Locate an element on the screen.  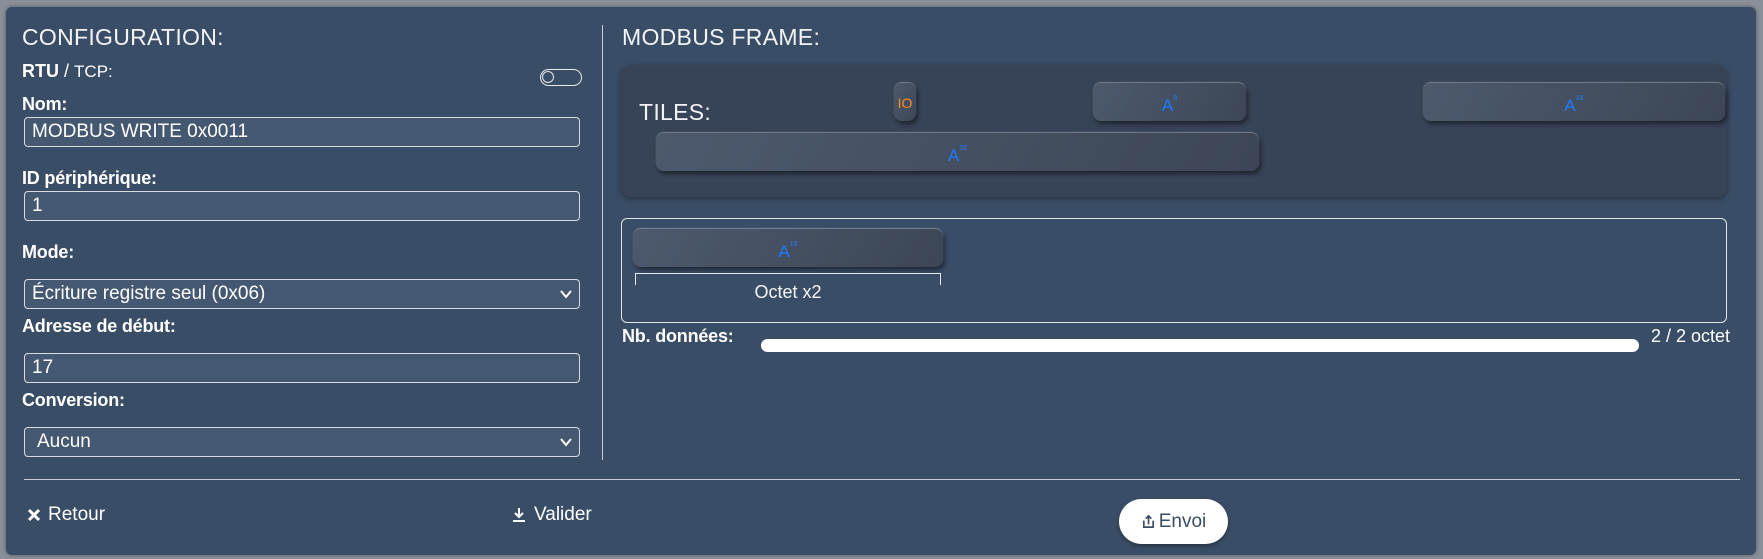
back-button: Retour is located at coordinates (66, 515).